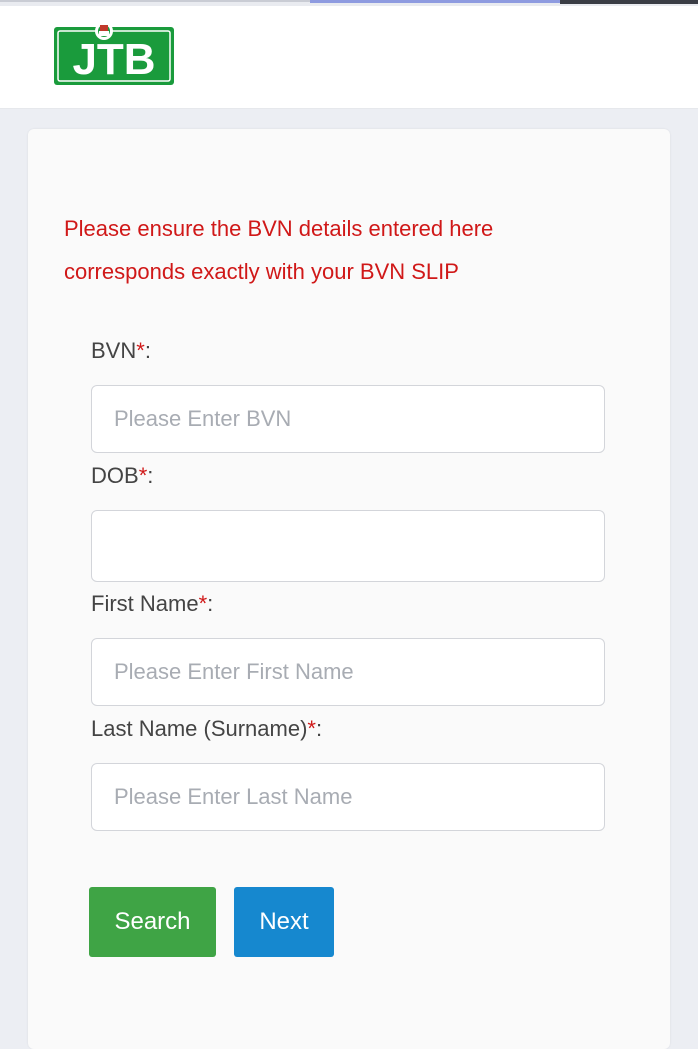 The height and width of the screenshot is (1049, 698). What do you see at coordinates (348, 419) in the screenshot?
I see `bvn-input` at bounding box center [348, 419].